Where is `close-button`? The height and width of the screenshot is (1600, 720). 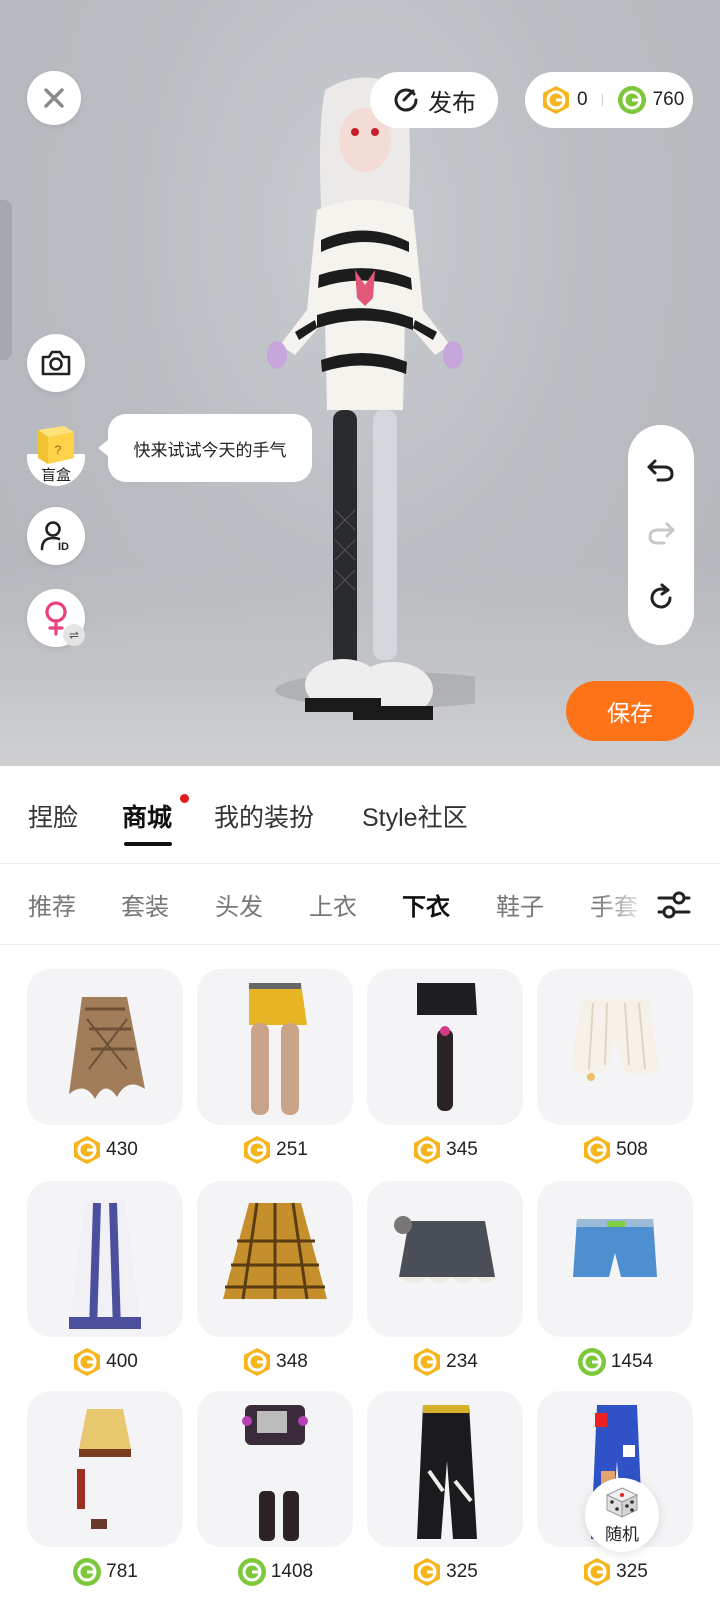
close-button is located at coordinates (54, 98).